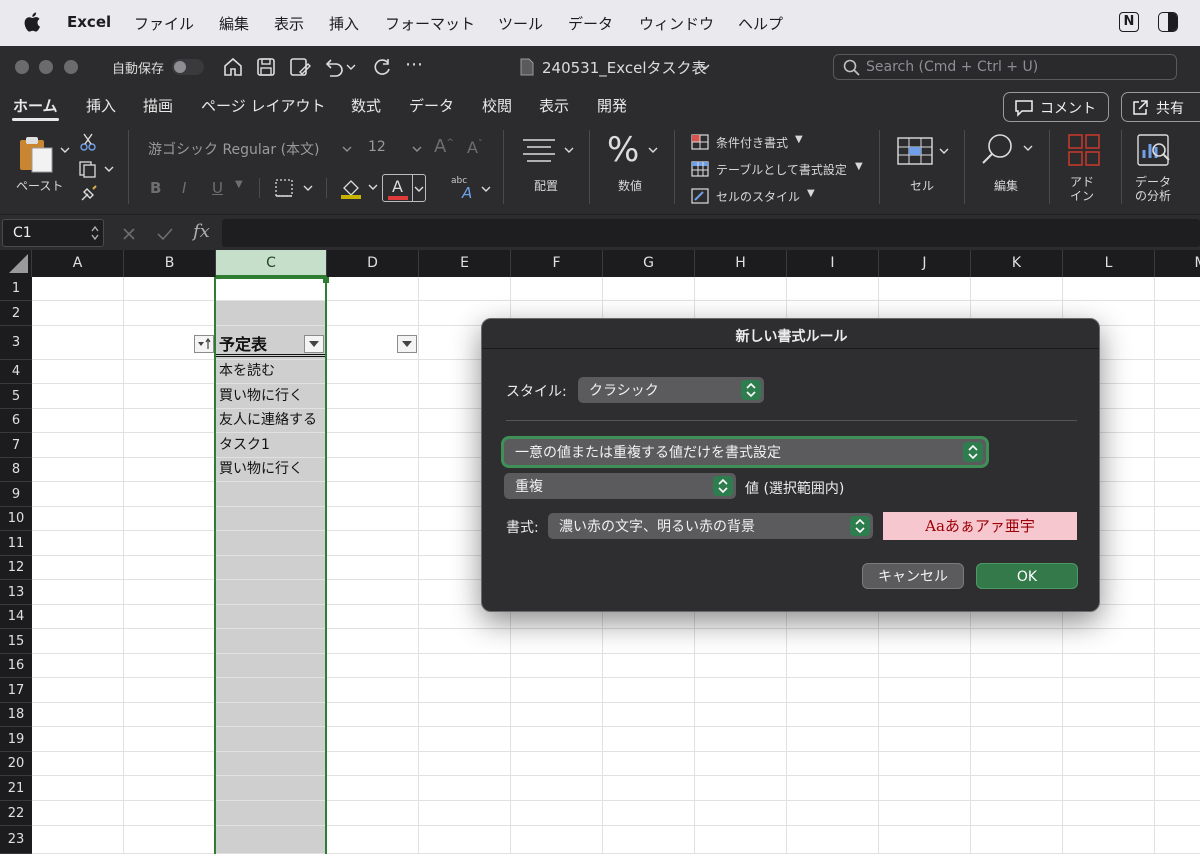 Image resolution: width=1200 pixels, height=854 pixels. What do you see at coordinates (366, 105) in the screenshot?
I see `tab-formulas: 数式` at bounding box center [366, 105].